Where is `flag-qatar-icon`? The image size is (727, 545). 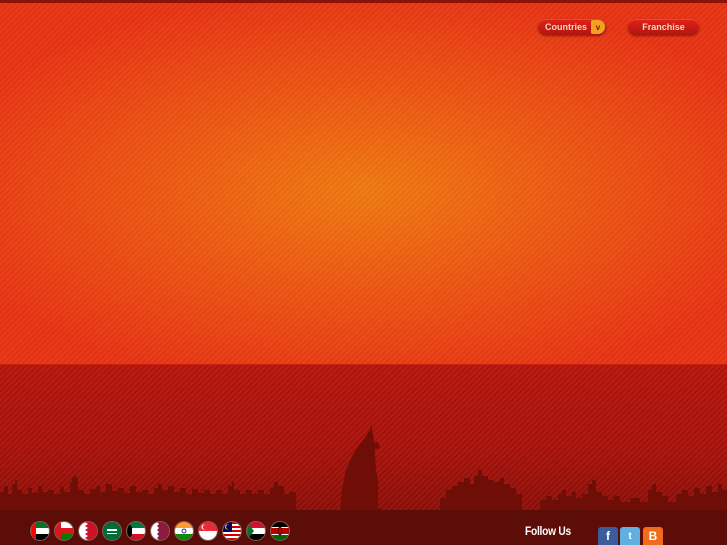
flag-qatar-icon is located at coordinates (160, 531).